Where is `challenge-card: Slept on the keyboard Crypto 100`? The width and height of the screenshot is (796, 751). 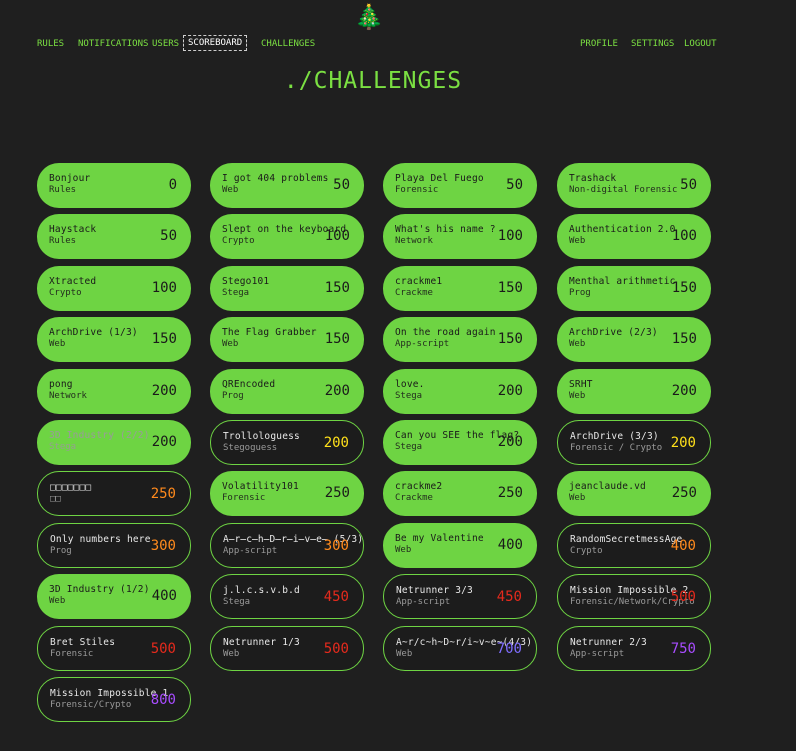
challenge-card: Slept on the keyboard Crypto 100 is located at coordinates (287, 236).